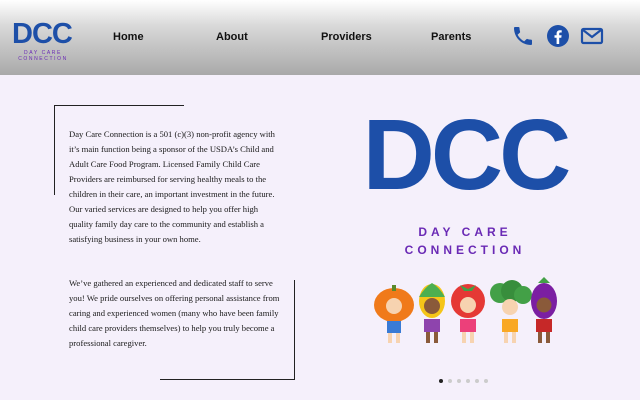 The image size is (640, 400). What do you see at coordinates (43, 56) in the screenshot?
I see `logo-subtitle: DAY CARE CONNECTION` at bounding box center [43, 56].